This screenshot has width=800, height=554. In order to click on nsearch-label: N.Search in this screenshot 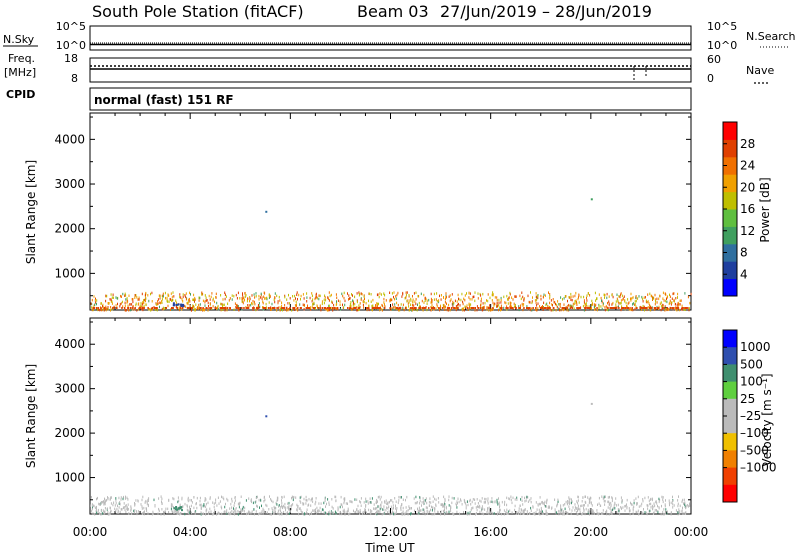, I will do `click(771, 36)`.